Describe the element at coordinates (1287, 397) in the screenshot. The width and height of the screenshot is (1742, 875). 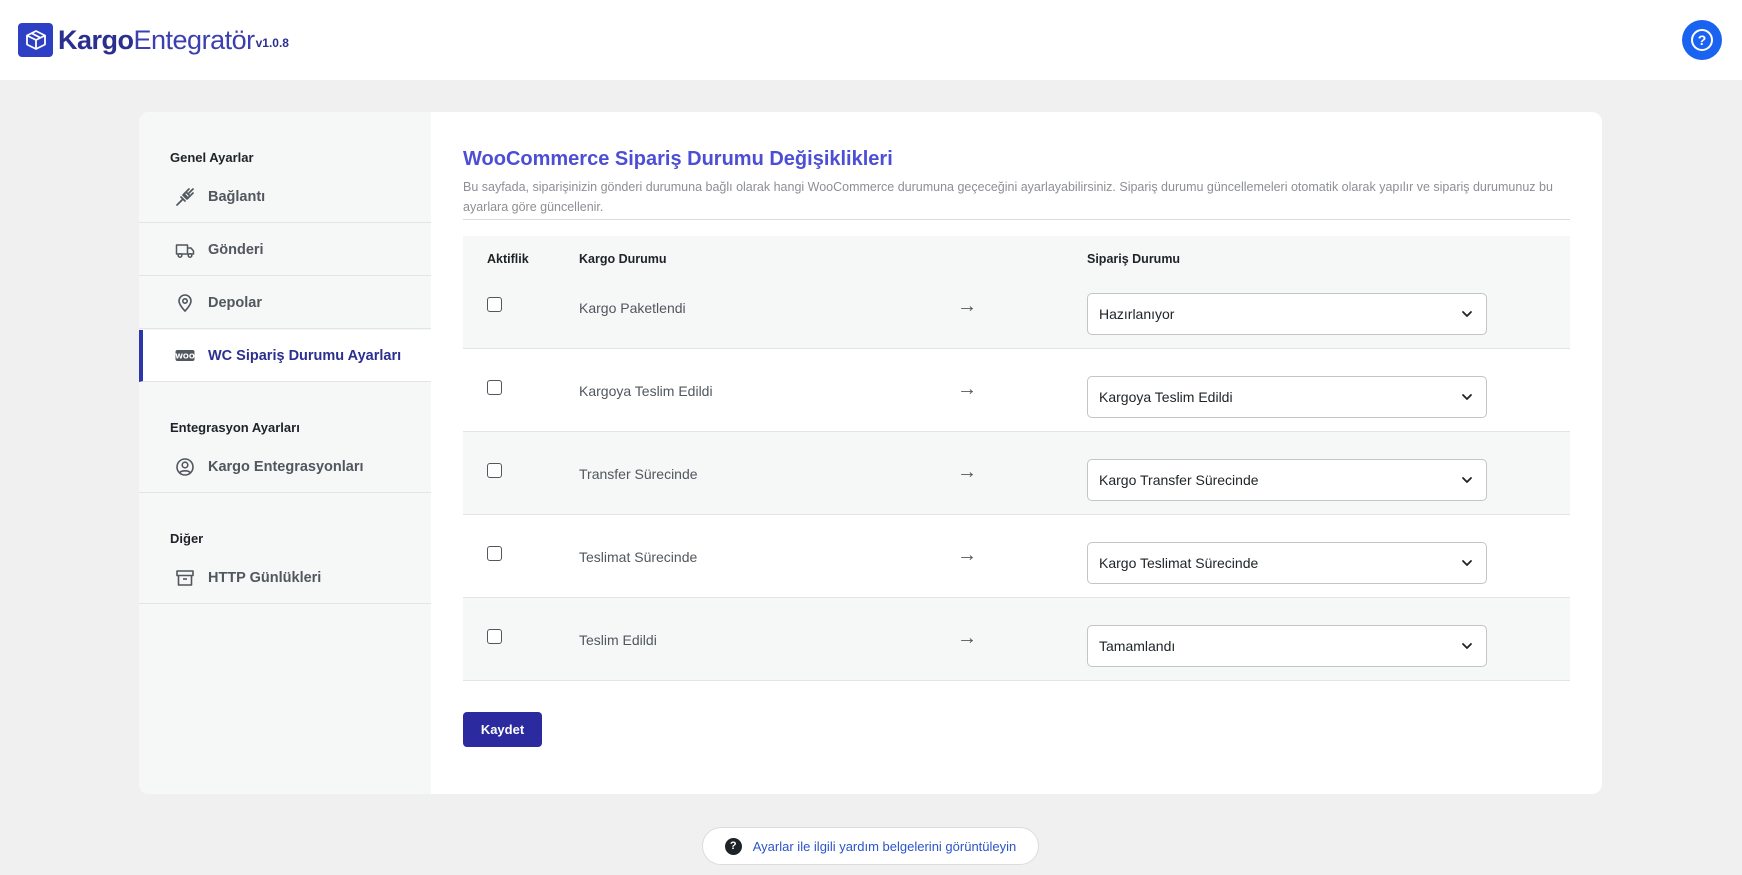
I see `order-status-select: Kargoya Teslim Edildi` at that location.